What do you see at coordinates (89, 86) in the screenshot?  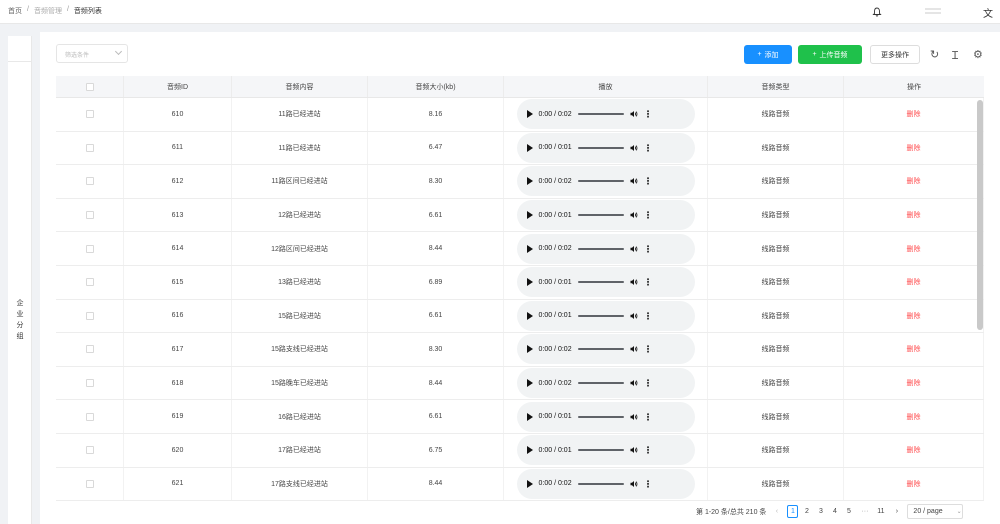 I see `select-all-checkbox` at bounding box center [89, 86].